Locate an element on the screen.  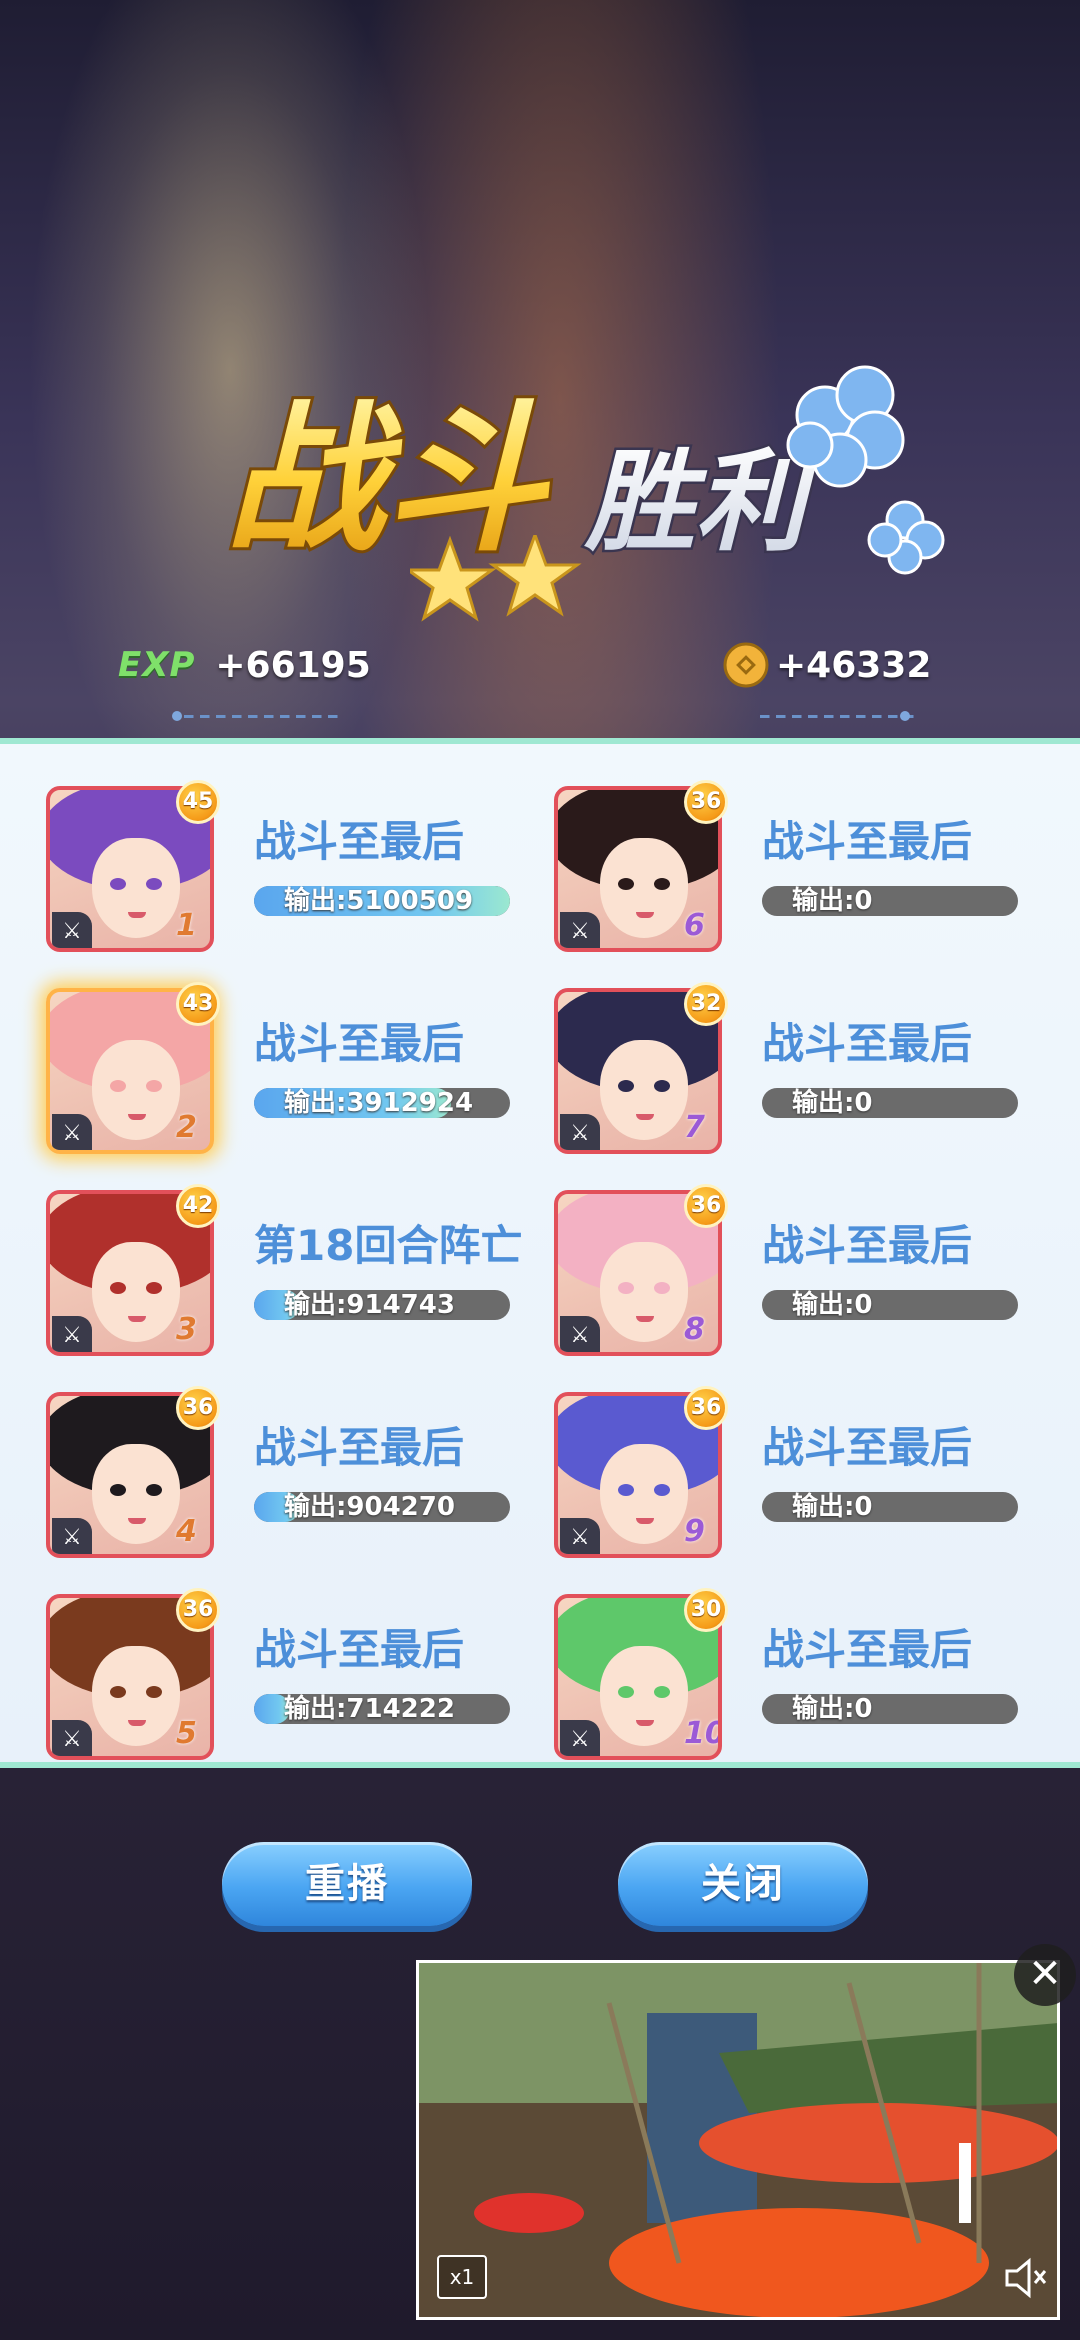
hero-card: ⚔ 2 43 战斗至最后输出:3912924 is located at coordinates (306, 1073).